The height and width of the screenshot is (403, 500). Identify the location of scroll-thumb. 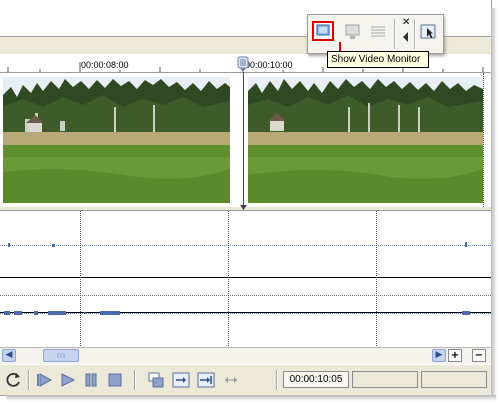
(61, 355).